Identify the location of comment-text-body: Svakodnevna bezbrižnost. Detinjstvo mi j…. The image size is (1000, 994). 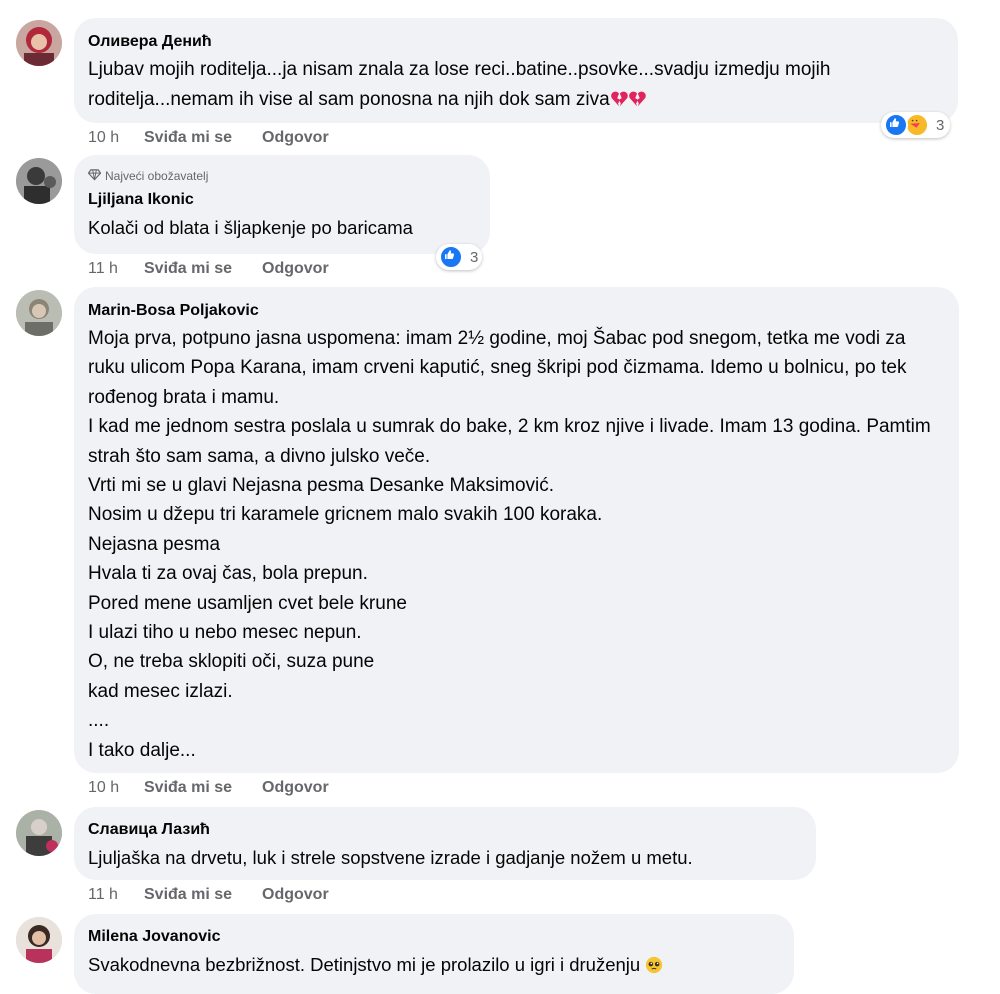
(364, 964).